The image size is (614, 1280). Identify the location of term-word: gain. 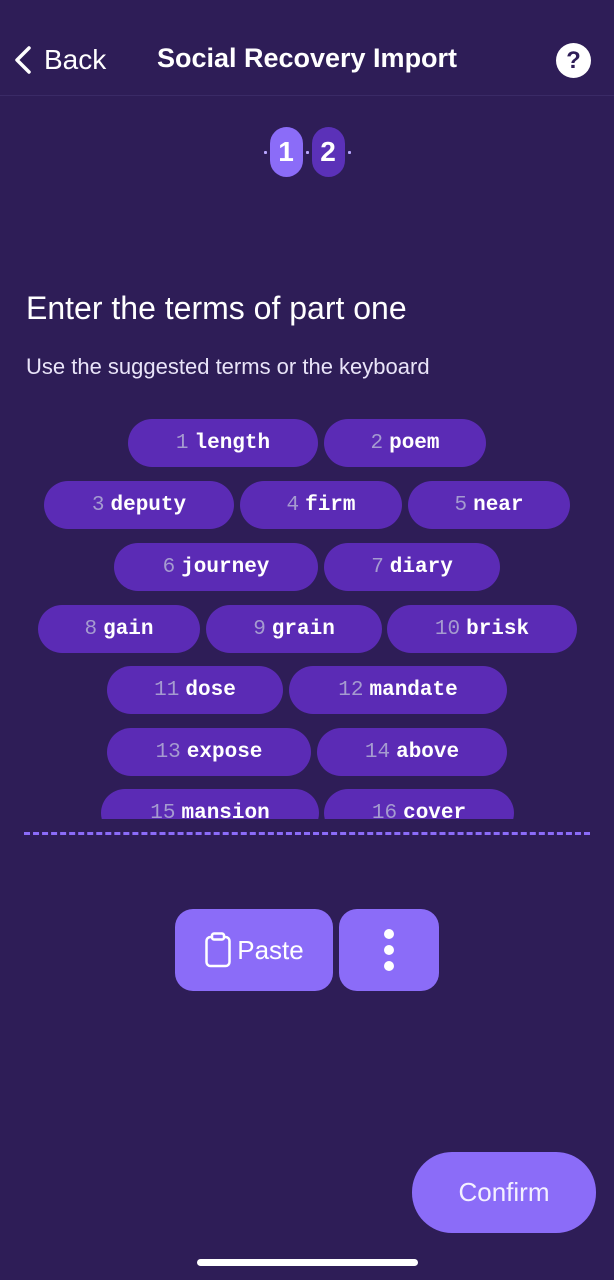
(128, 629).